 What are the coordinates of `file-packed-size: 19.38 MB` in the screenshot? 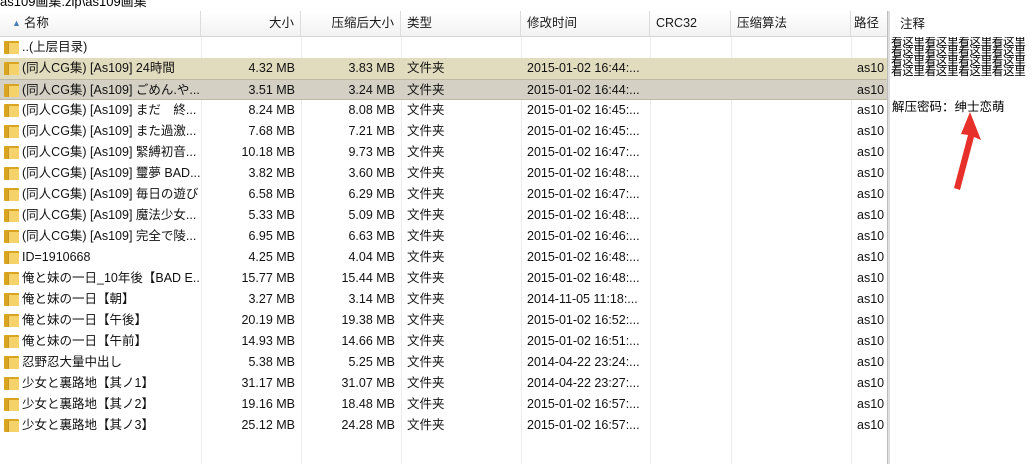 It's located at (368, 320).